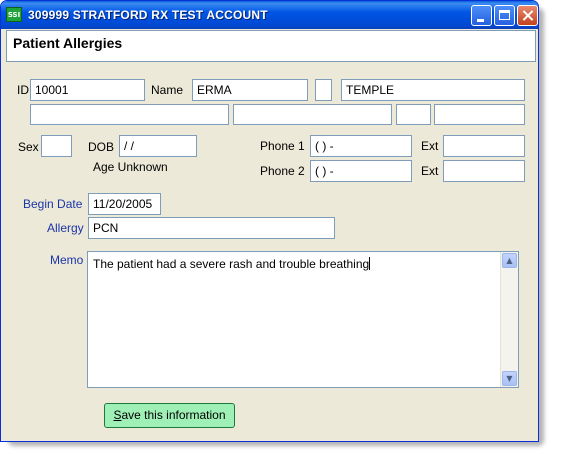 This screenshot has width=565, height=467. Describe the element at coordinates (282, 146) in the screenshot. I see `phone1-label: Phone 1` at that location.